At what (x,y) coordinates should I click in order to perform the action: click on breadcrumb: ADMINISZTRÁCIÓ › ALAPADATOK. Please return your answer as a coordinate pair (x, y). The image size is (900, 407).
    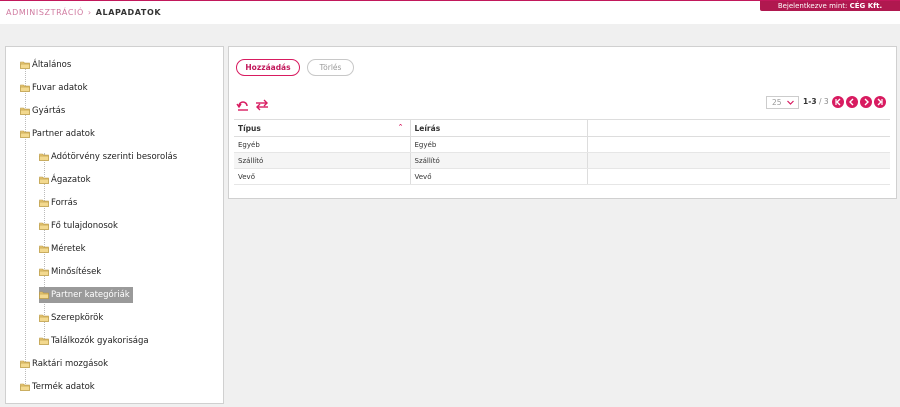
    Looking at the image, I should click on (83, 12).